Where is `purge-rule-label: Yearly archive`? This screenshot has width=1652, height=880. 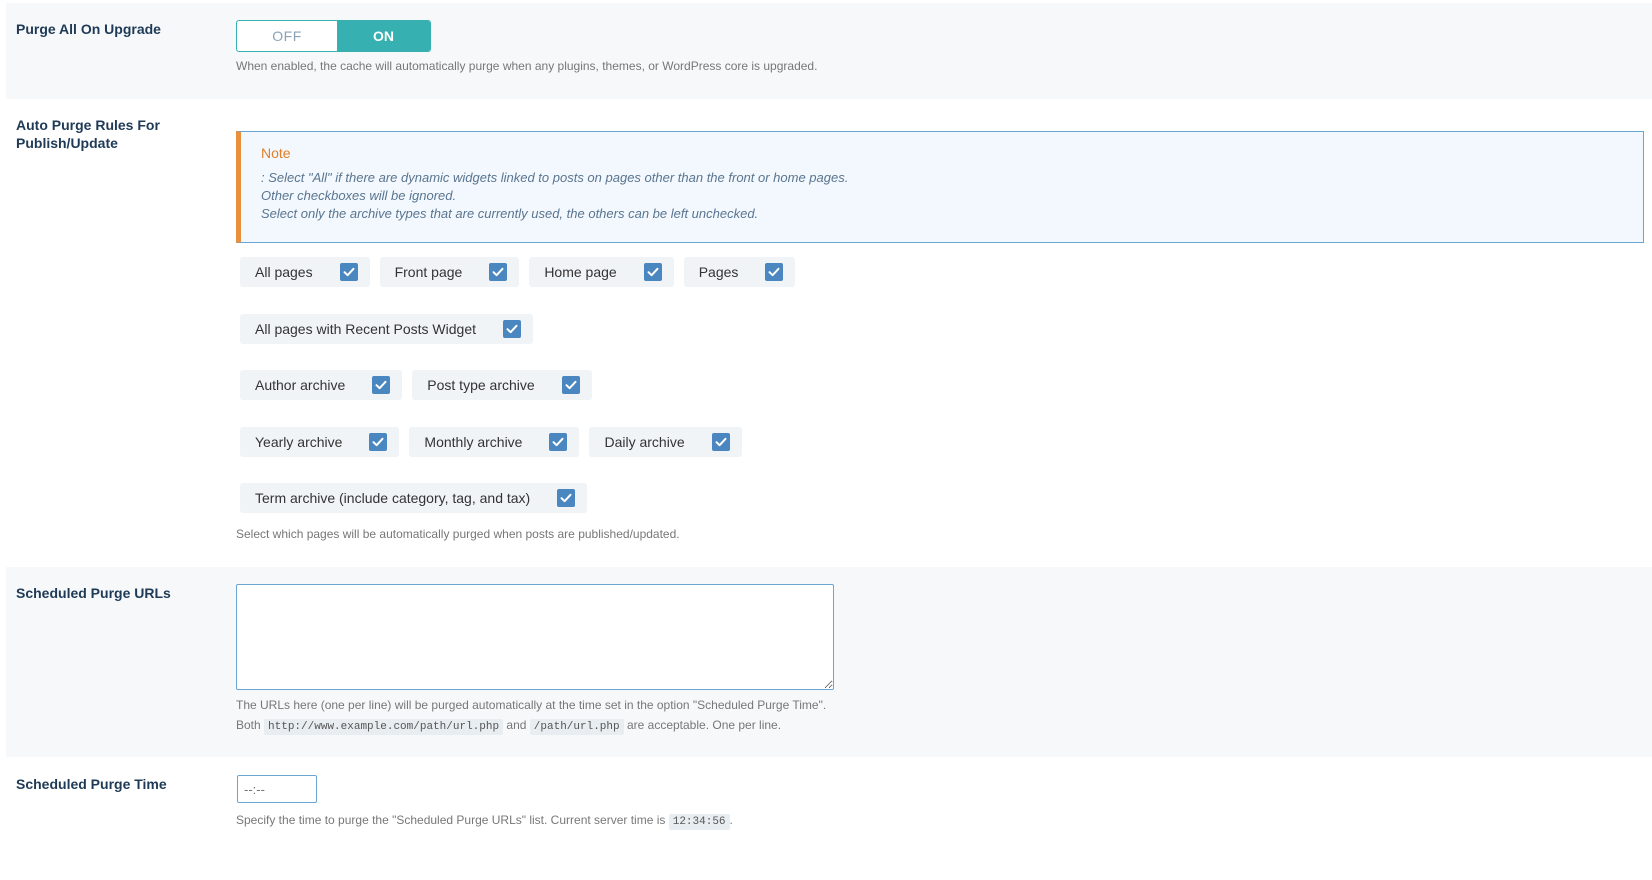
purge-rule-label: Yearly archive is located at coordinates (299, 442).